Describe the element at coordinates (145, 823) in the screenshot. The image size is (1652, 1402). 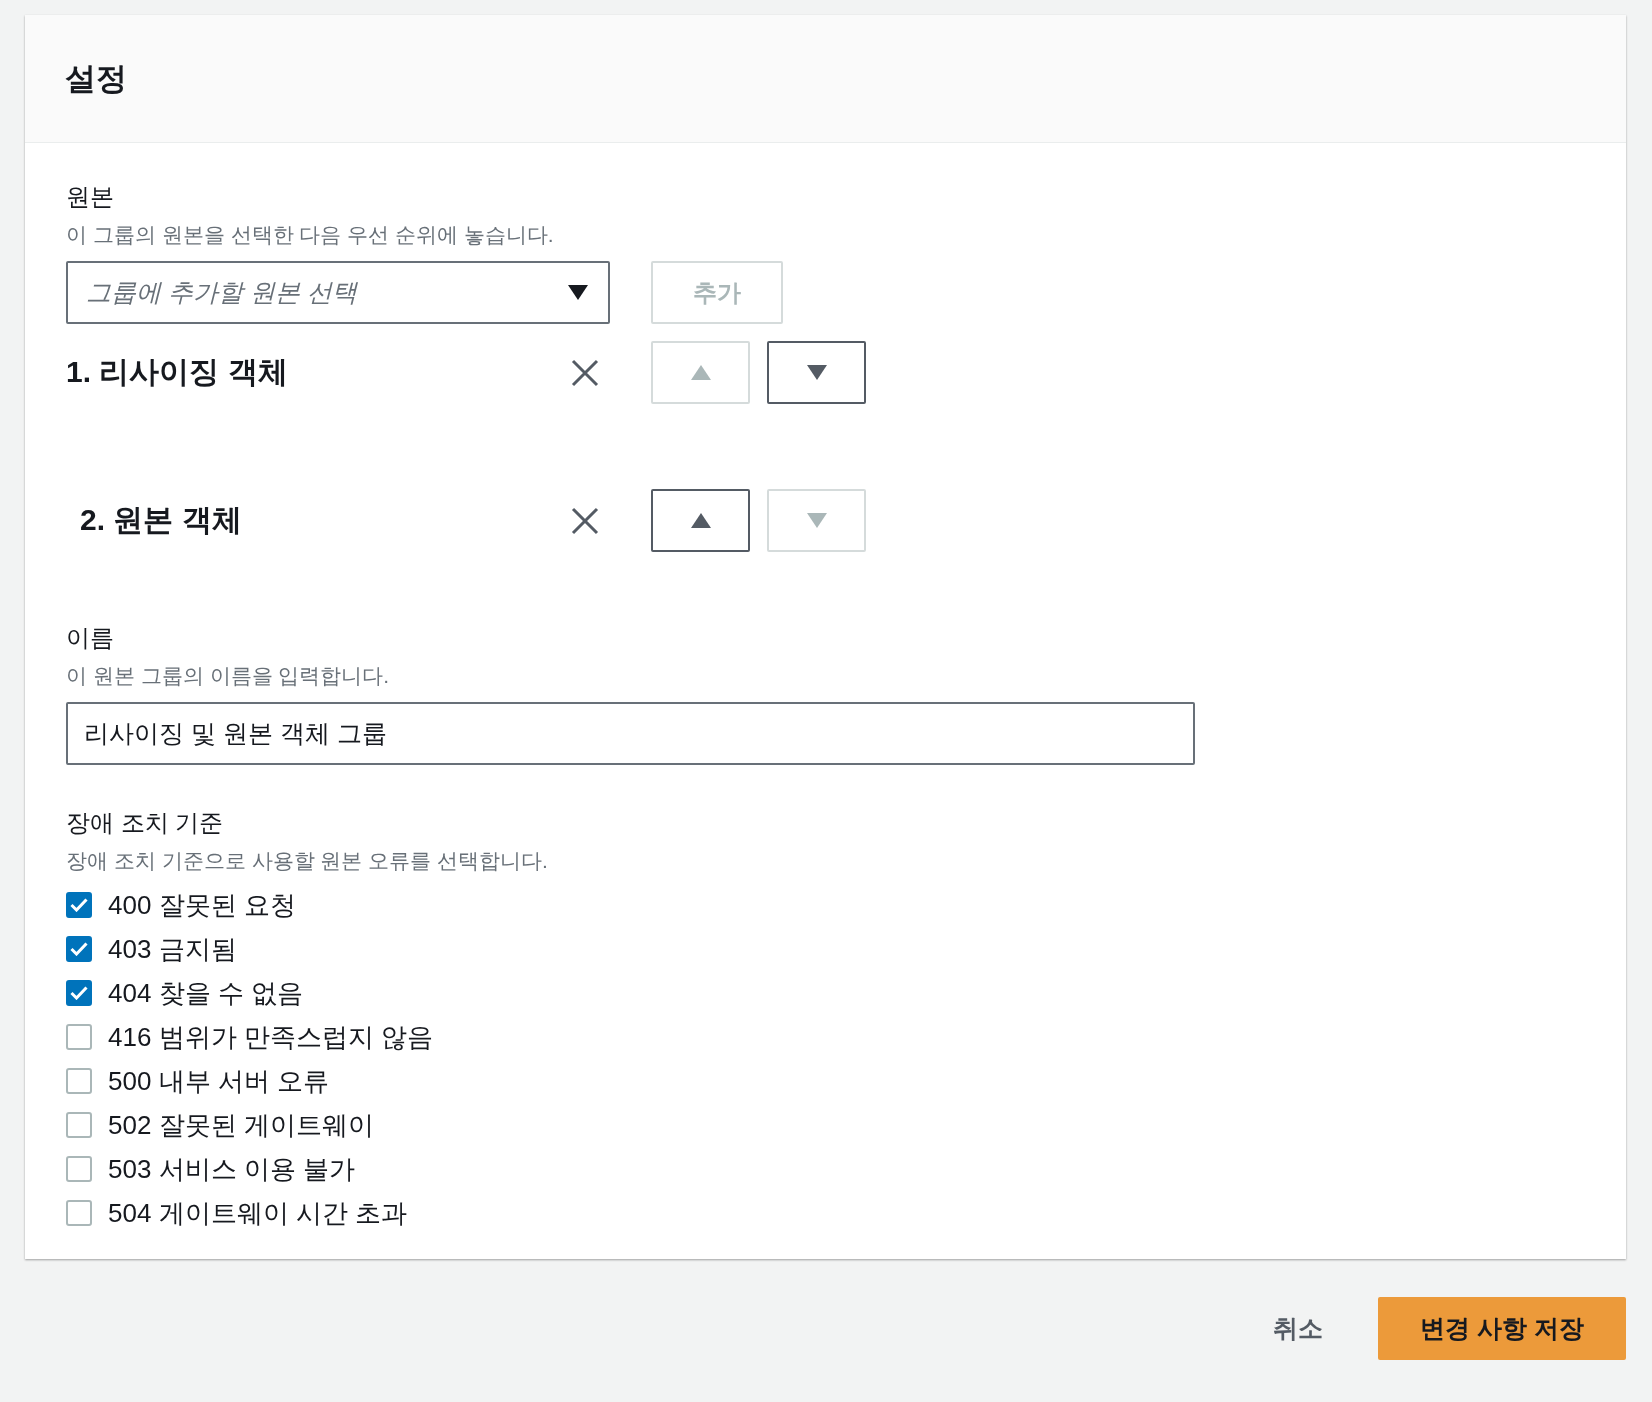
I see `field-label: 장애 조치 기준` at that location.